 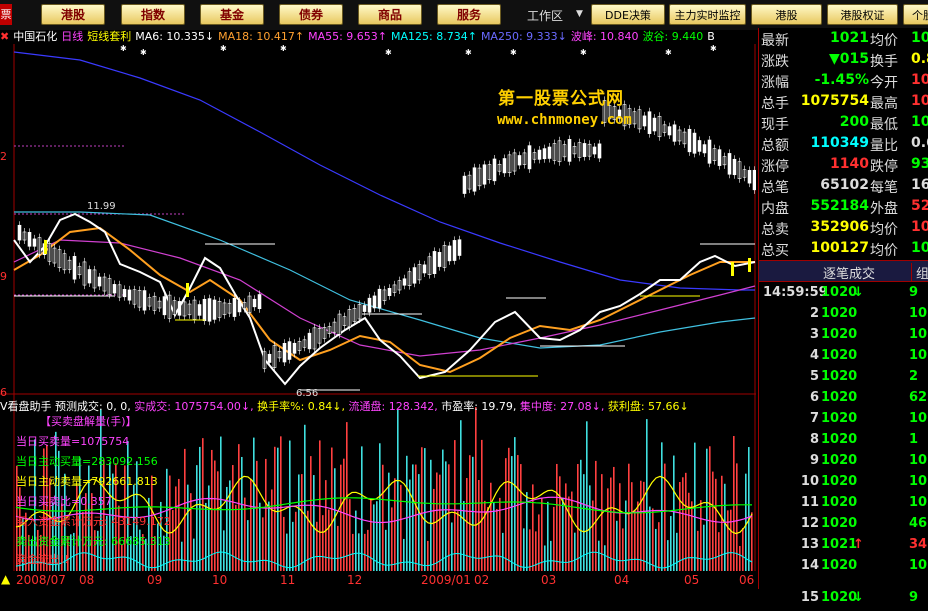 I want to click on toolbar-button-hk-stock: 港股, so click(x=786, y=14).